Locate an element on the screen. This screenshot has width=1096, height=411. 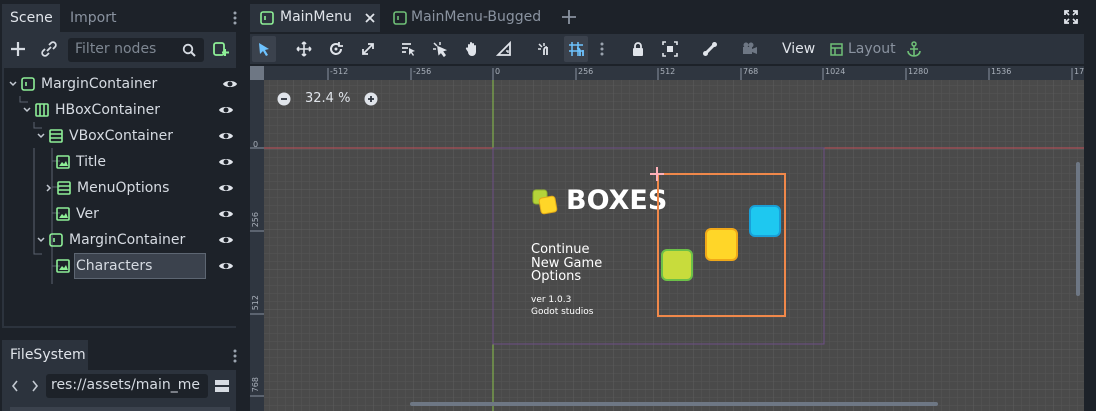
tab-import: Import is located at coordinates (97, 18).